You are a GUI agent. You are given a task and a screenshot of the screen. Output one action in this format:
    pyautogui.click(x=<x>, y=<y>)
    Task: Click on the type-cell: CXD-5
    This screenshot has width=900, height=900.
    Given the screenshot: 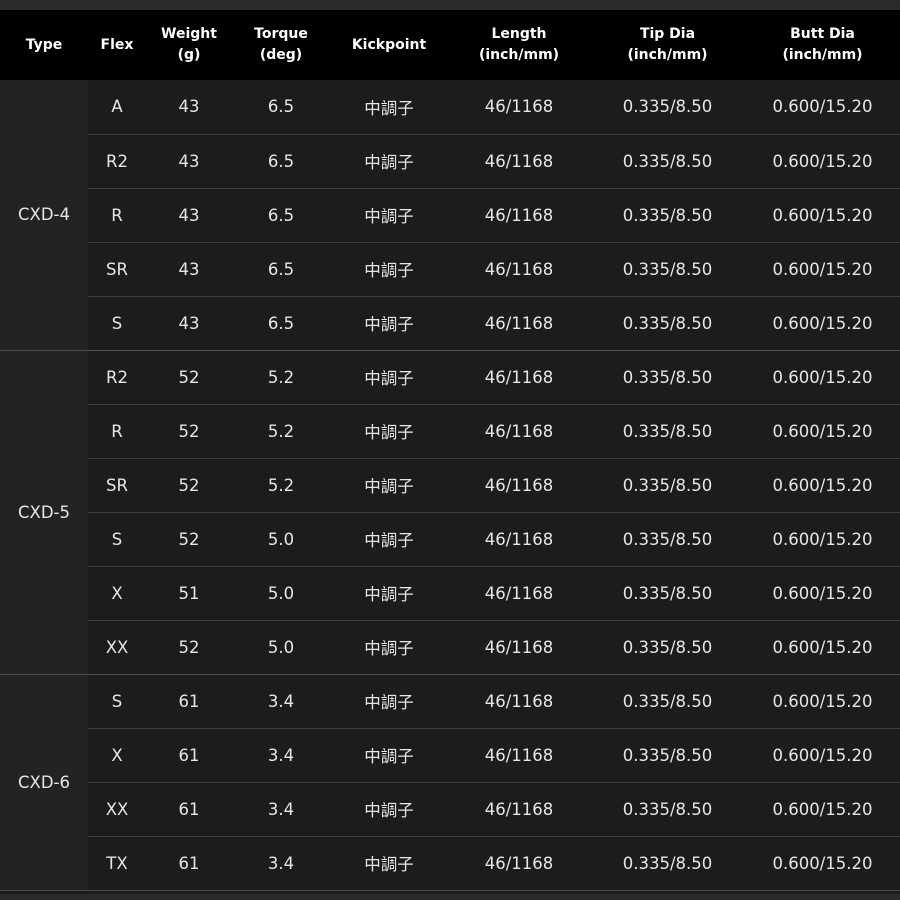 What is the action you would take?
    pyautogui.click(x=44, y=512)
    